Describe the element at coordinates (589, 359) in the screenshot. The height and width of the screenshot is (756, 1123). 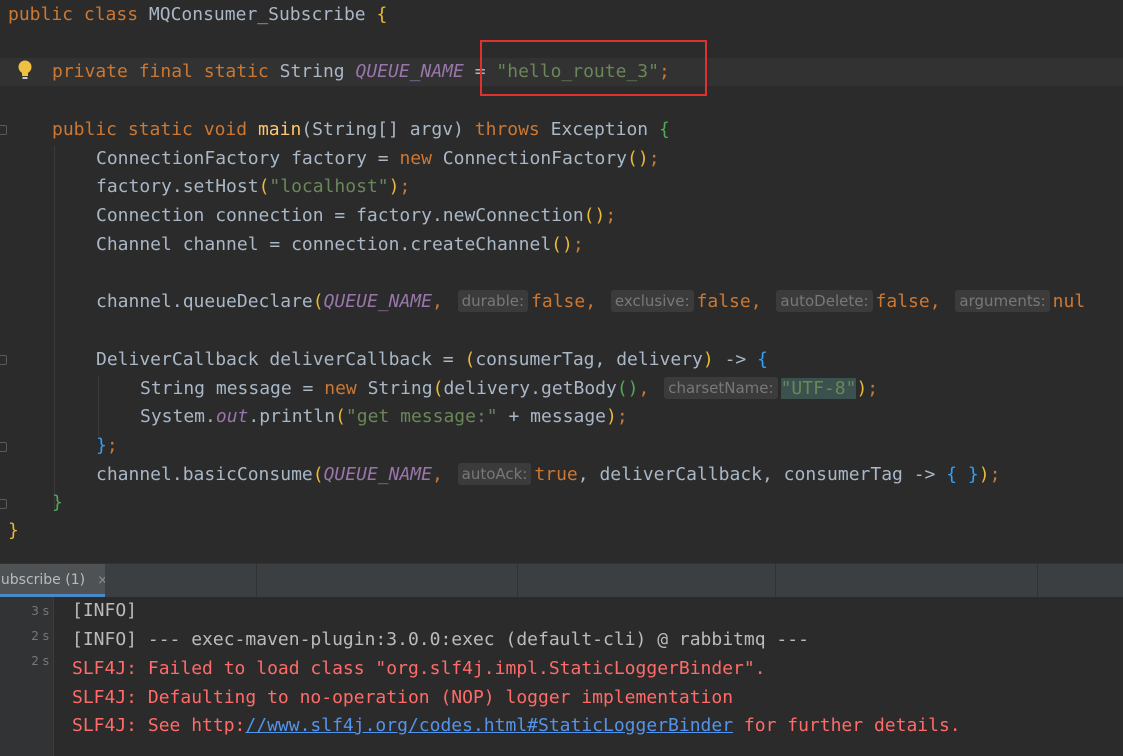
I see `lambda-parameters: consumerTag, delivery` at that location.